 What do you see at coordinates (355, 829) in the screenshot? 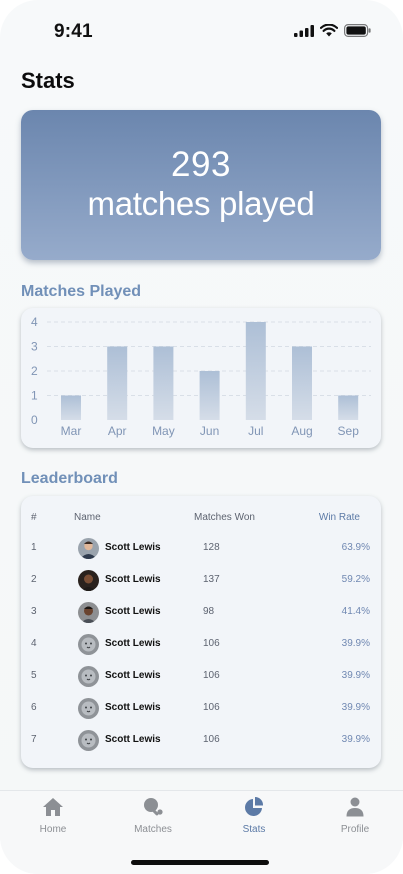
I see `tab-label: Profile` at bounding box center [355, 829].